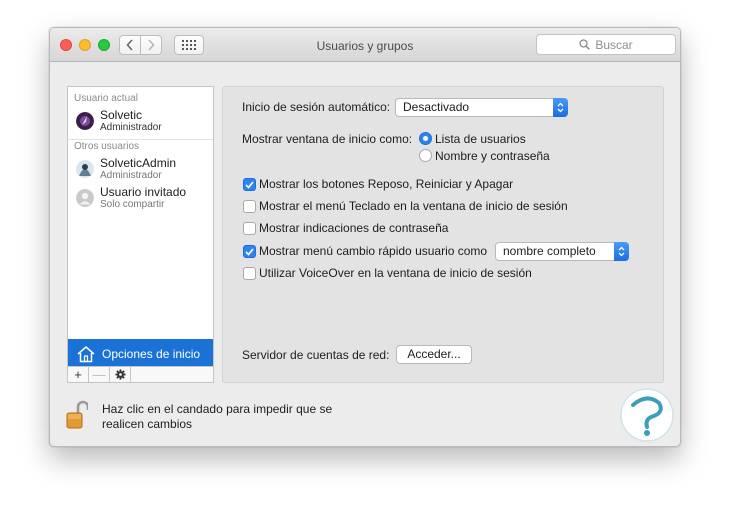  Describe the element at coordinates (77, 415) in the screenshot. I see `padlock-icon` at that location.